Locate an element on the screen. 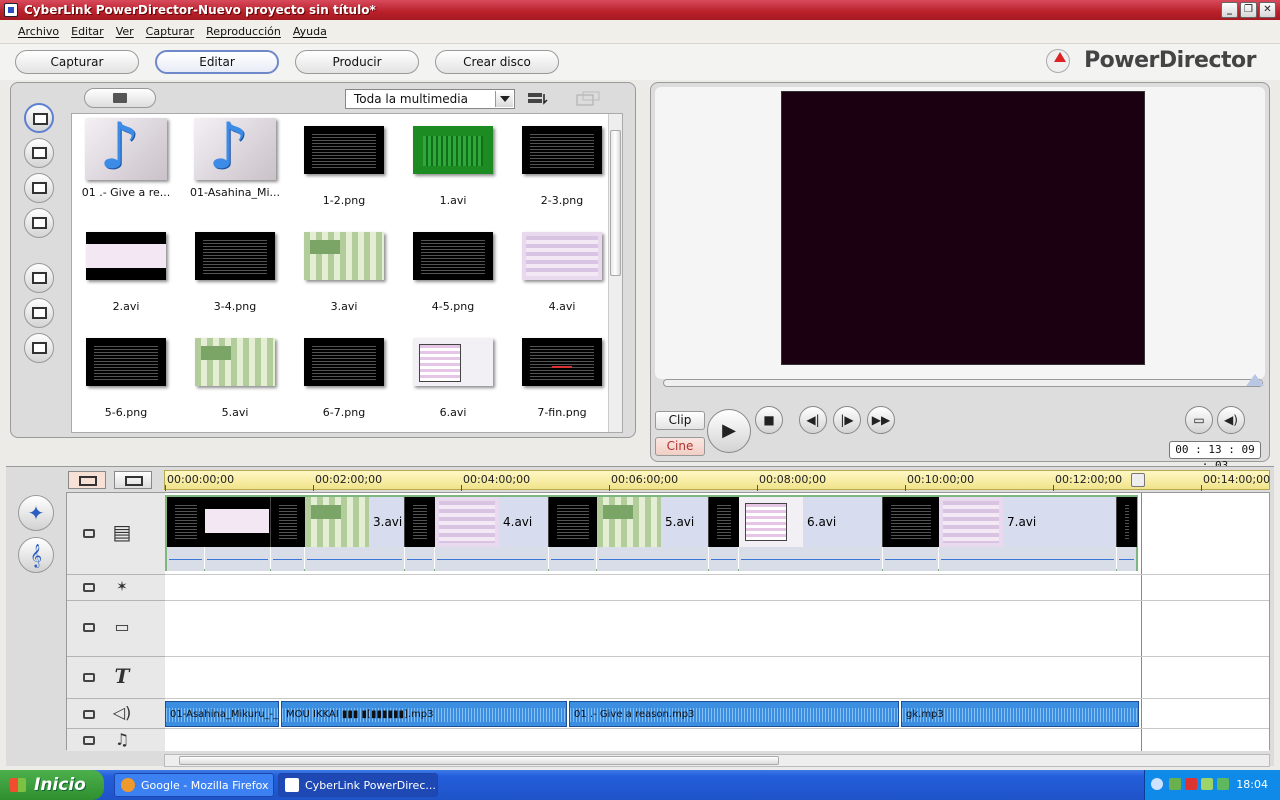  capture-mode-button: Capturar is located at coordinates (77, 62).